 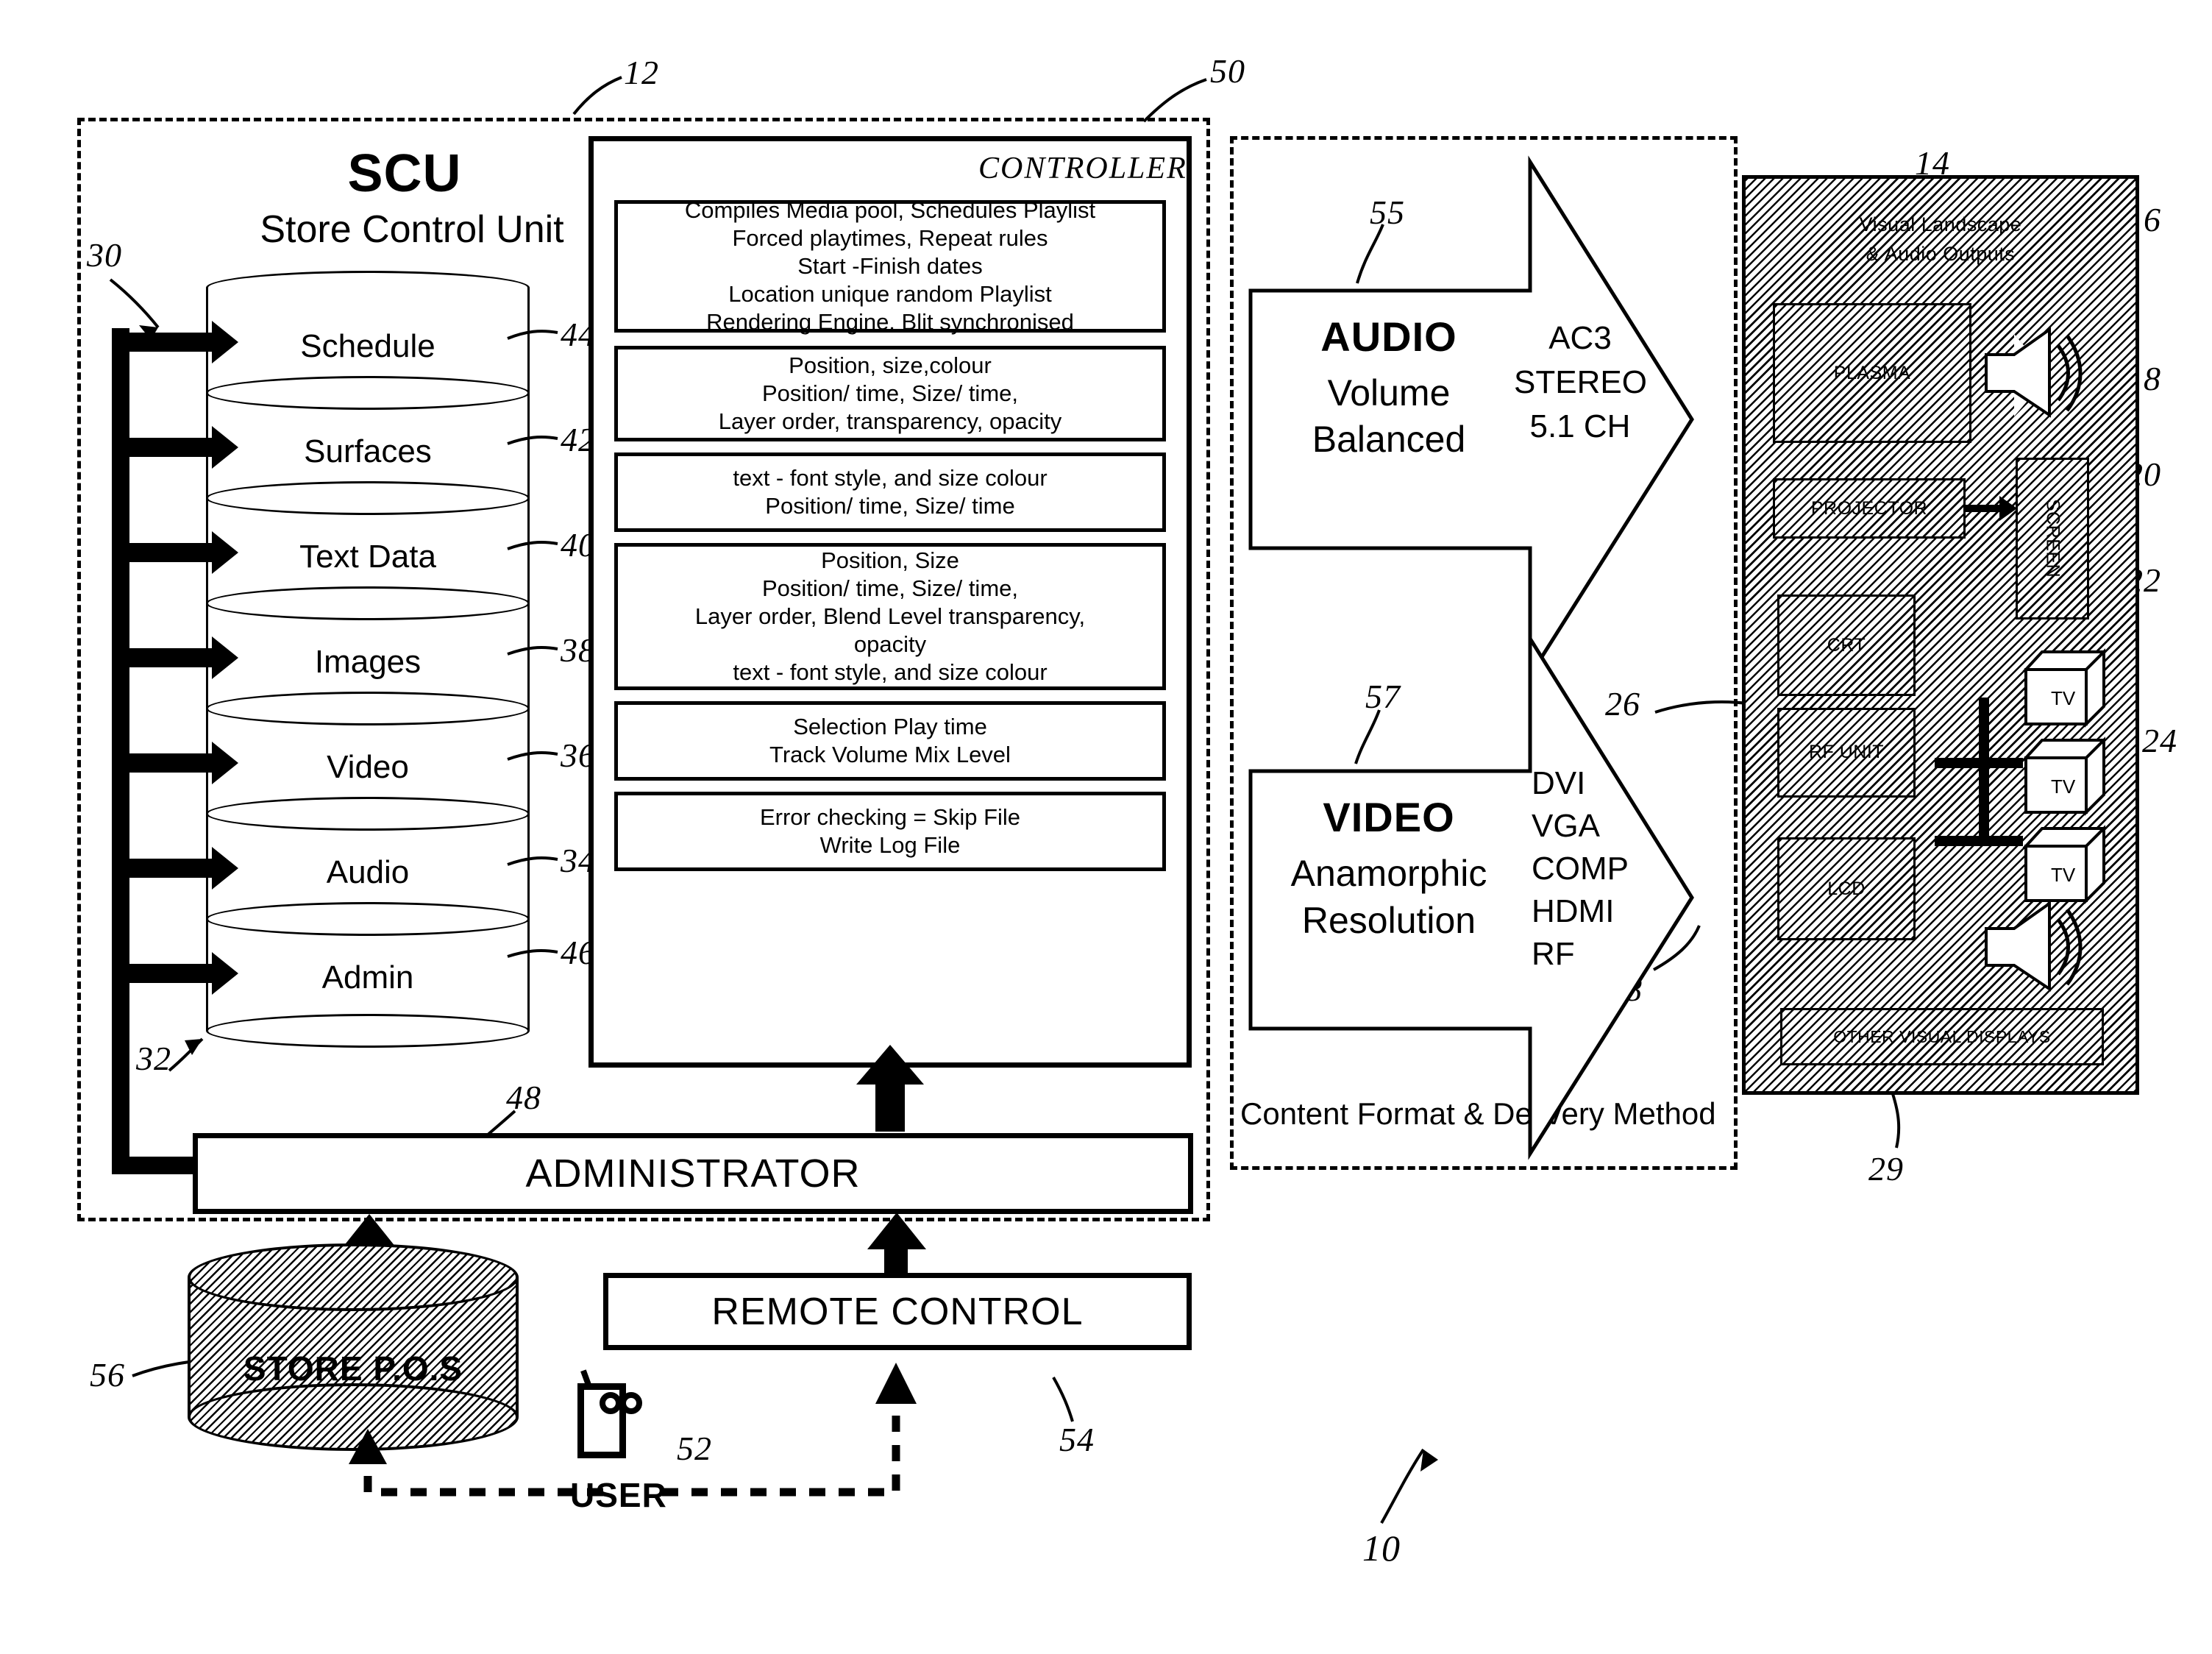 I want to click on display-crt: CRT, so click(x=1846, y=645).